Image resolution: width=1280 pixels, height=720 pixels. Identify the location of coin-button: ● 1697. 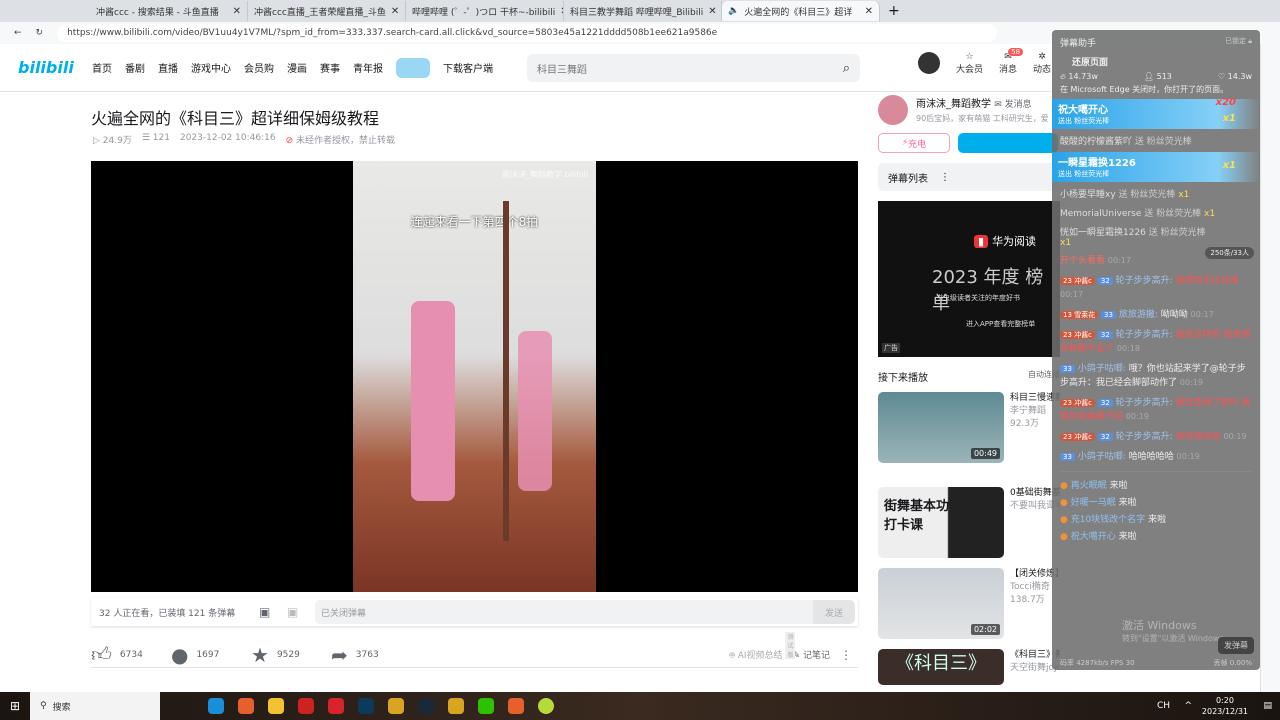
(206, 655).